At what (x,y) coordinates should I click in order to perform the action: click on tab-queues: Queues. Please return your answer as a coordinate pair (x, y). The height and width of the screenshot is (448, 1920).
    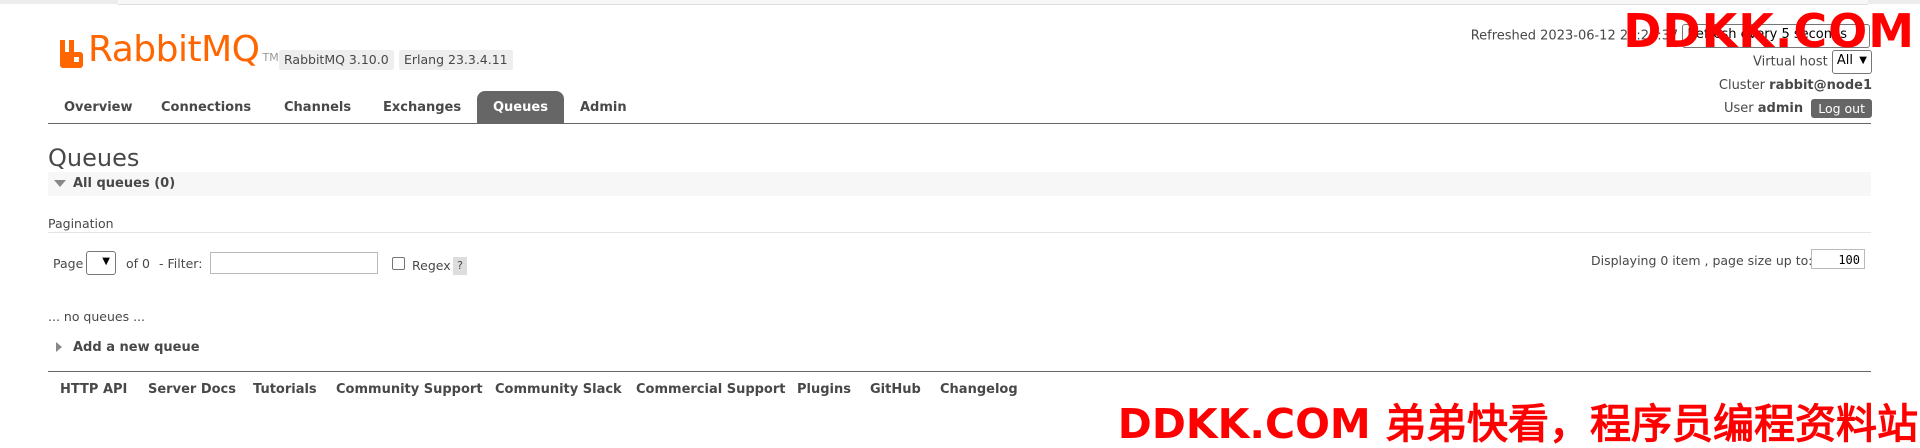
    Looking at the image, I should click on (520, 107).